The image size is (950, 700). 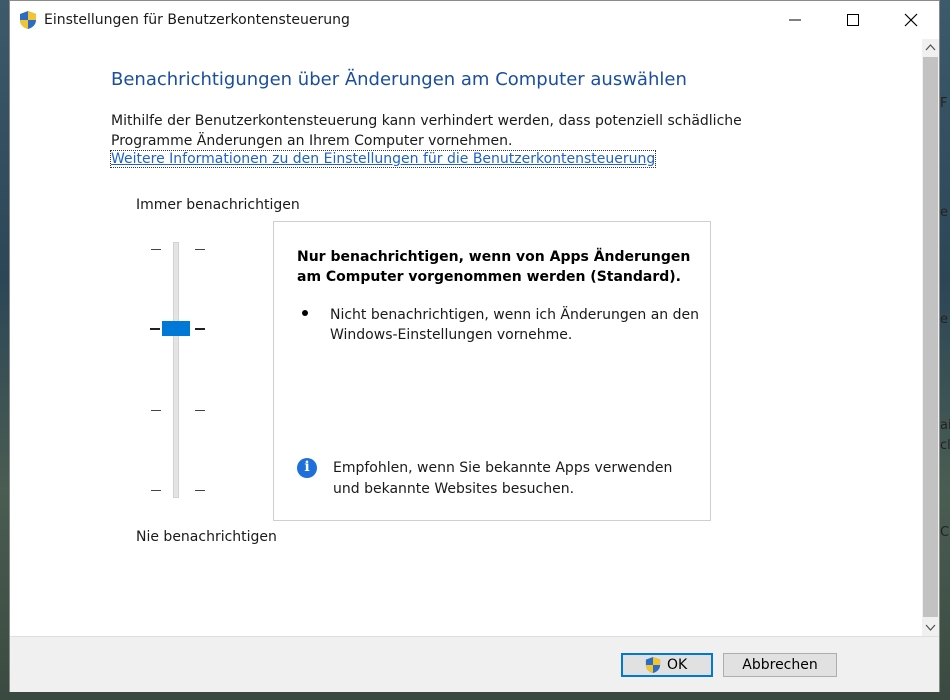 I want to click on minimize-icon, so click(x=795, y=20).